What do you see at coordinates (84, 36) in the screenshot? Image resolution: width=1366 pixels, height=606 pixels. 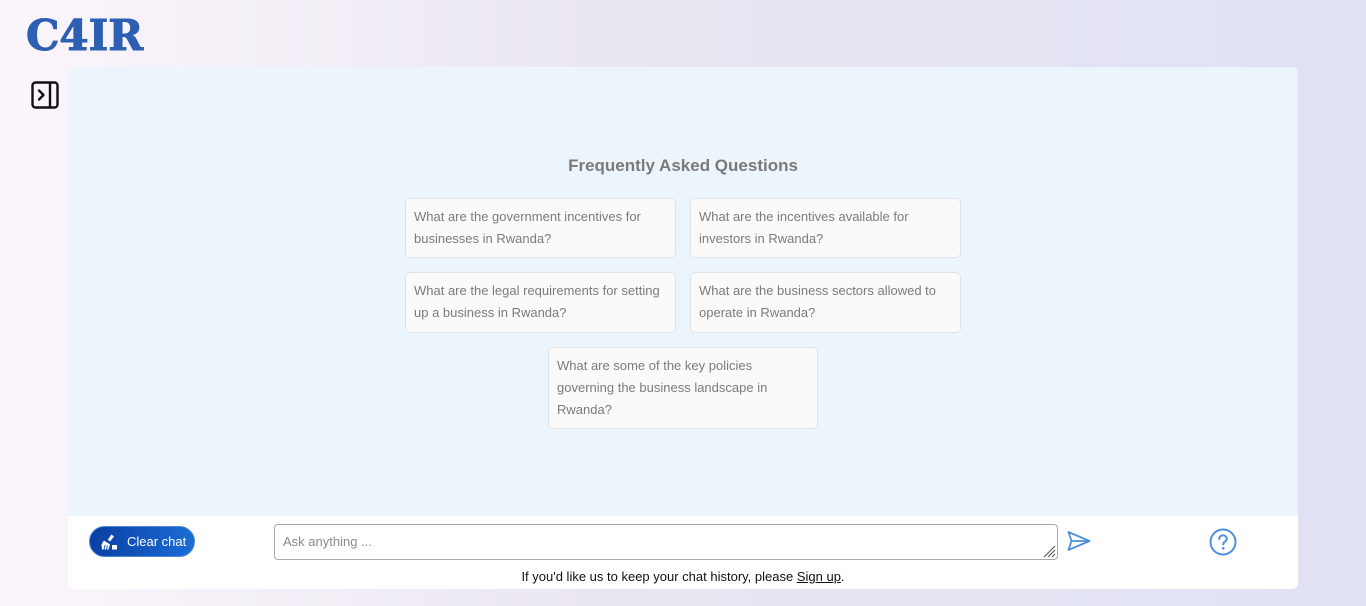 I see `brand-logo: C4IR` at bounding box center [84, 36].